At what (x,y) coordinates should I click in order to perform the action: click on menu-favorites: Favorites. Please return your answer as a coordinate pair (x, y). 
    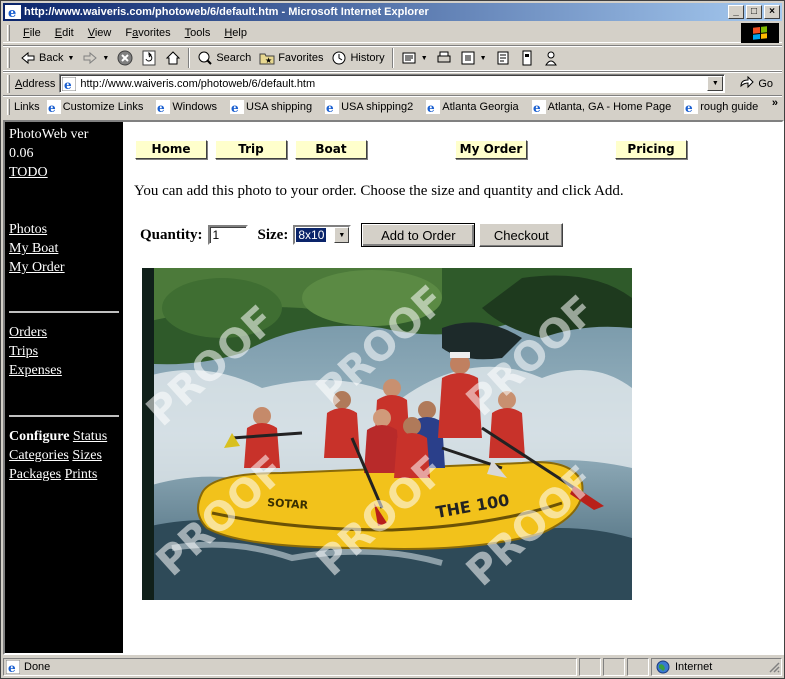
    Looking at the image, I should click on (147, 33).